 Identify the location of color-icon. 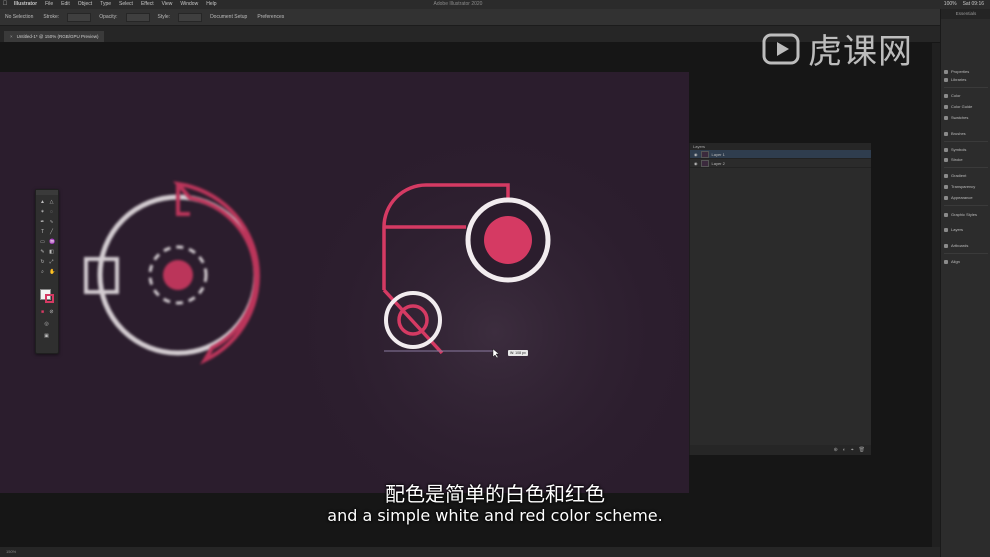
(946, 95).